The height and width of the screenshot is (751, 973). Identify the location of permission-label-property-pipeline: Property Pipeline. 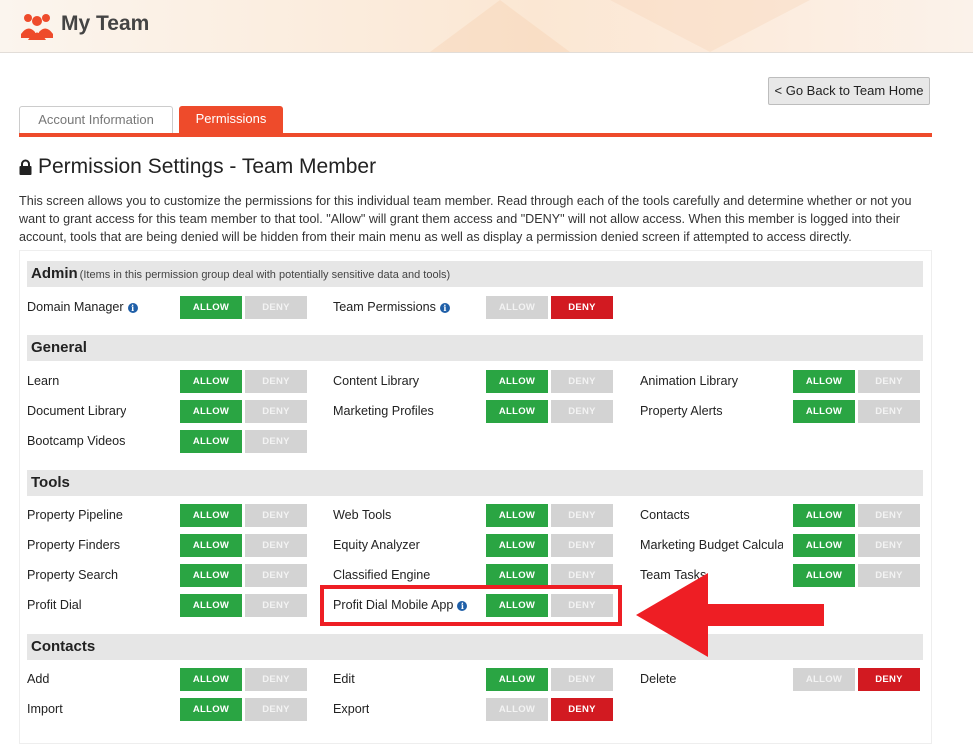
(75, 515).